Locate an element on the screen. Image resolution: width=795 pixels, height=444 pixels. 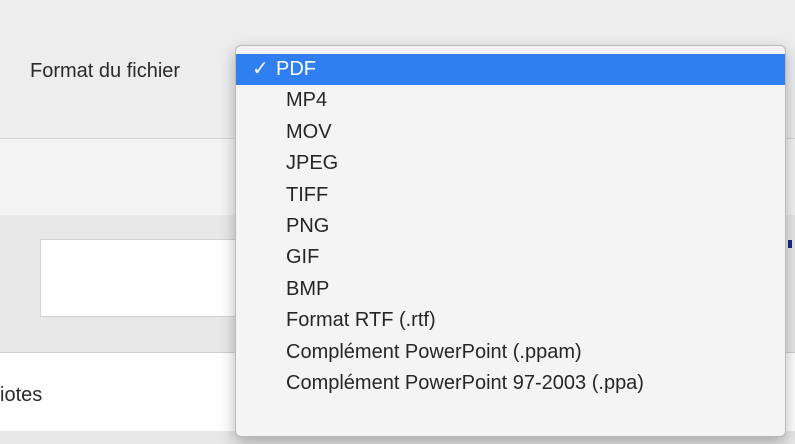
format-option-tiff: TIFF is located at coordinates (510, 195).